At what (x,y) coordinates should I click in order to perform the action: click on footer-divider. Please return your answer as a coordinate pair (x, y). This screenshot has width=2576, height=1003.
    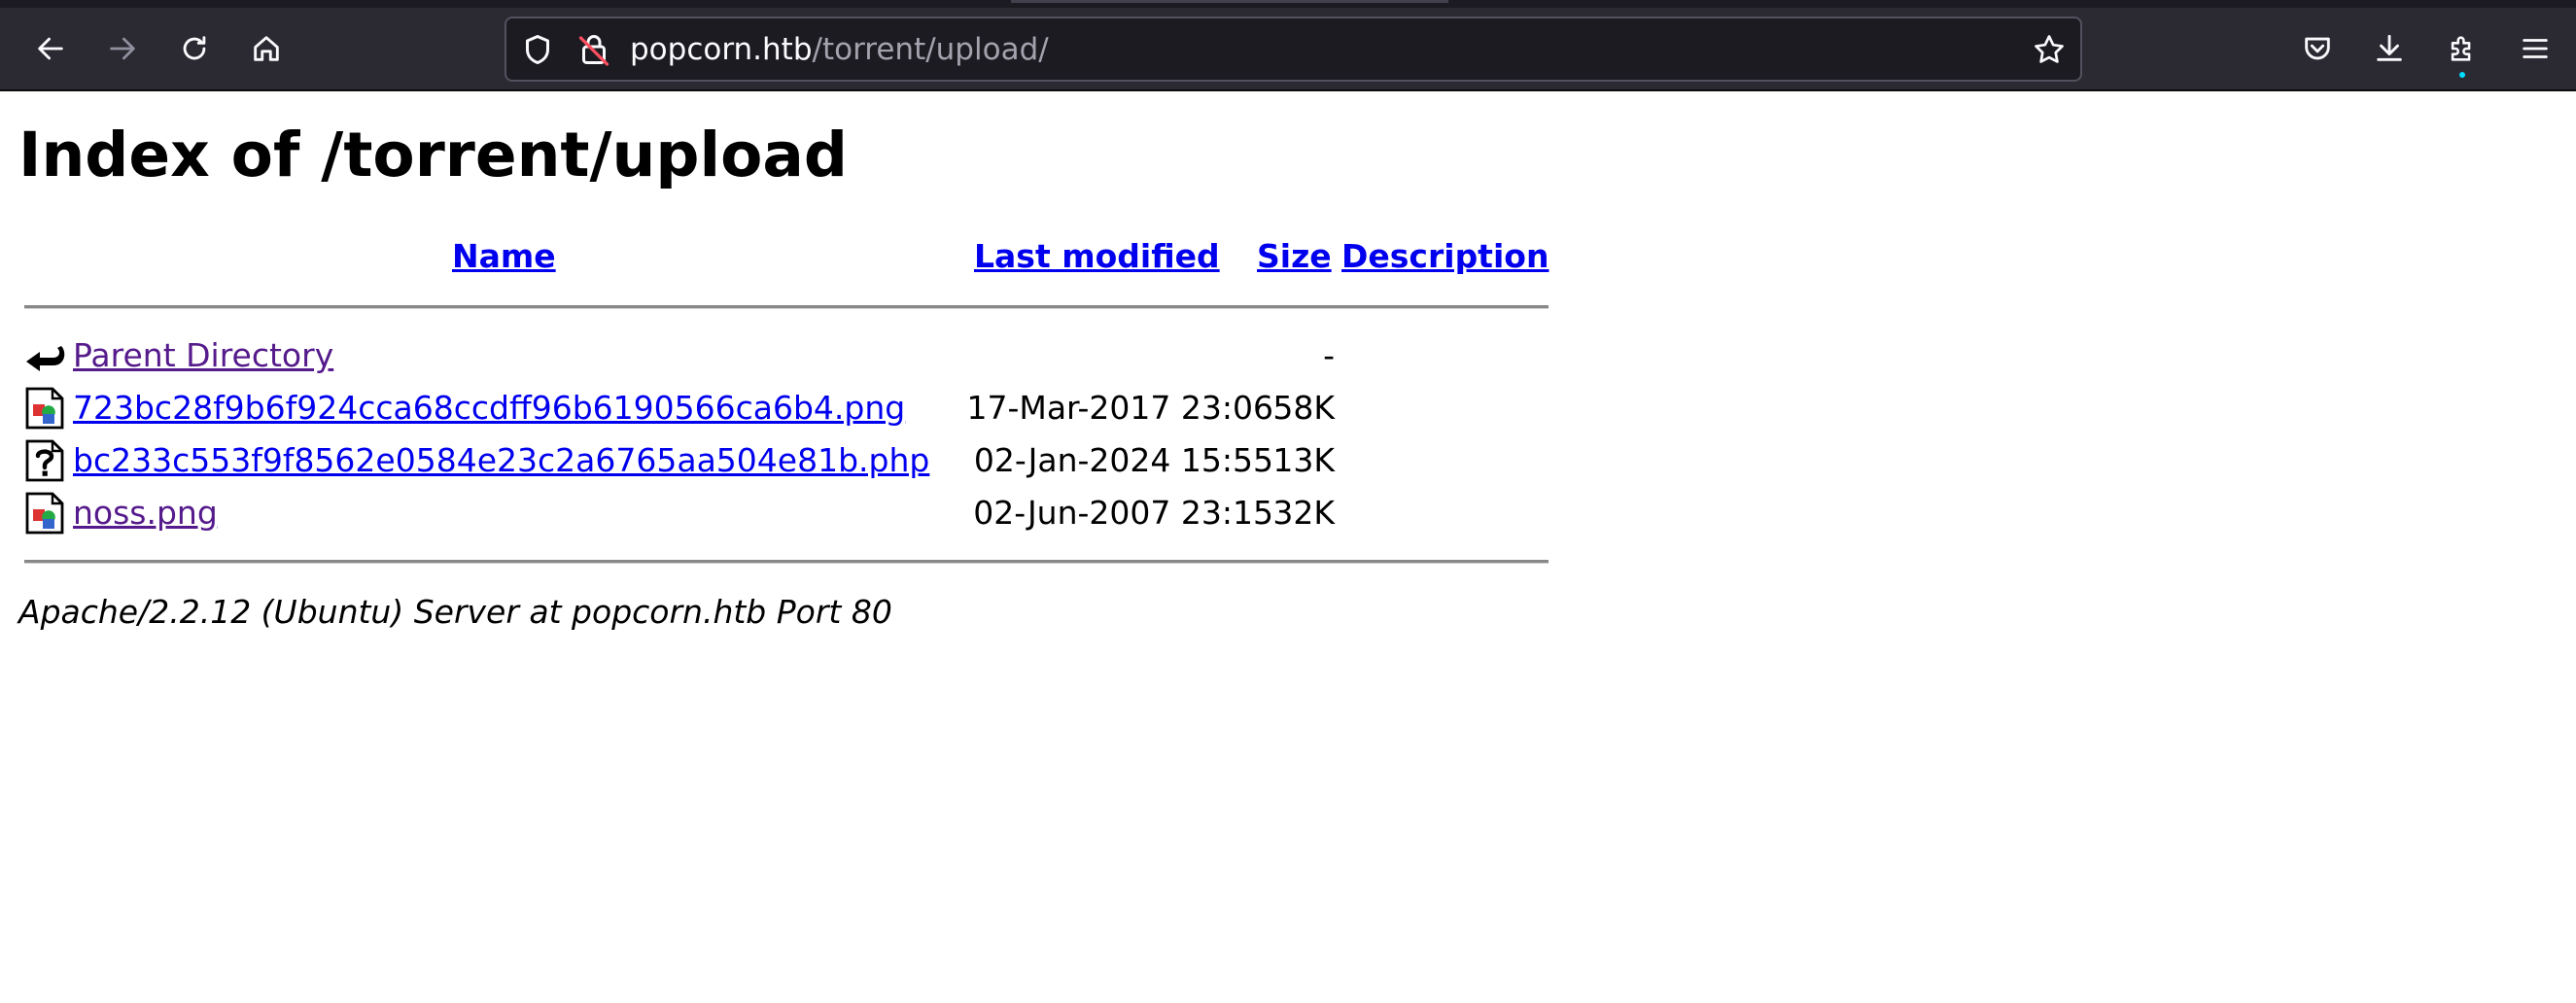
    Looking at the image, I should click on (787, 562).